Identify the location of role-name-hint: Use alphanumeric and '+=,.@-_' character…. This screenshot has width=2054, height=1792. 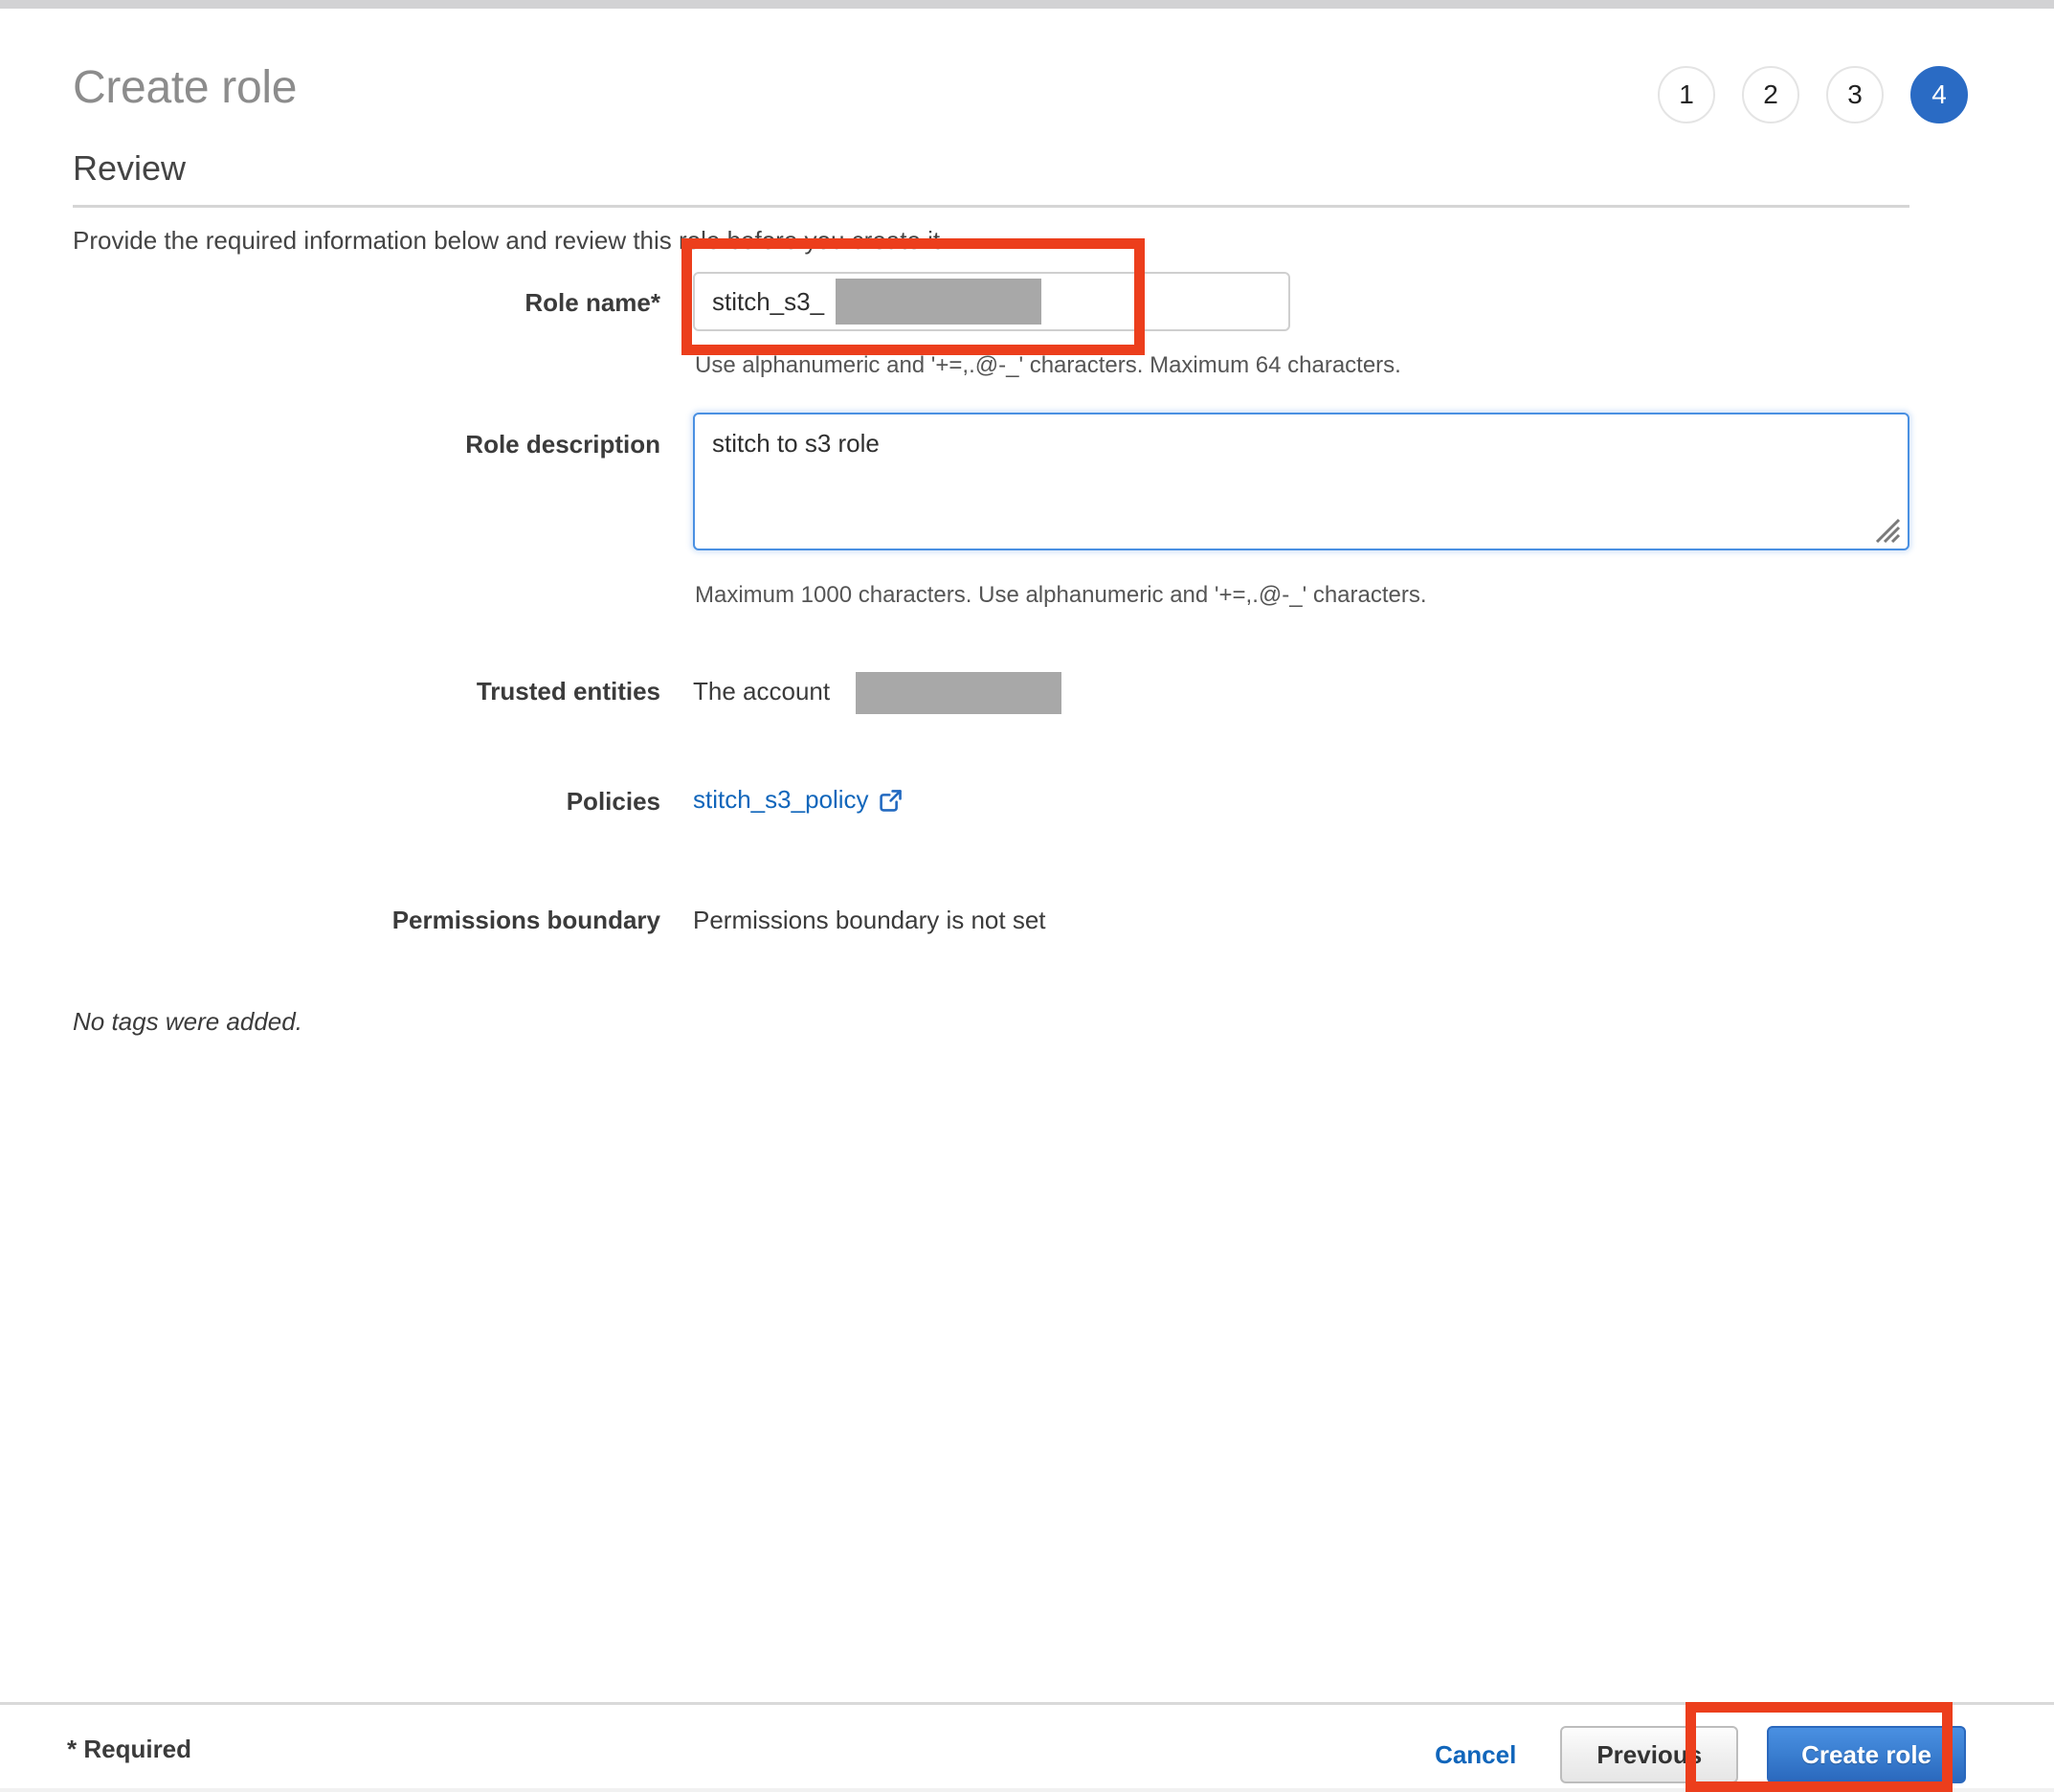
(1048, 365).